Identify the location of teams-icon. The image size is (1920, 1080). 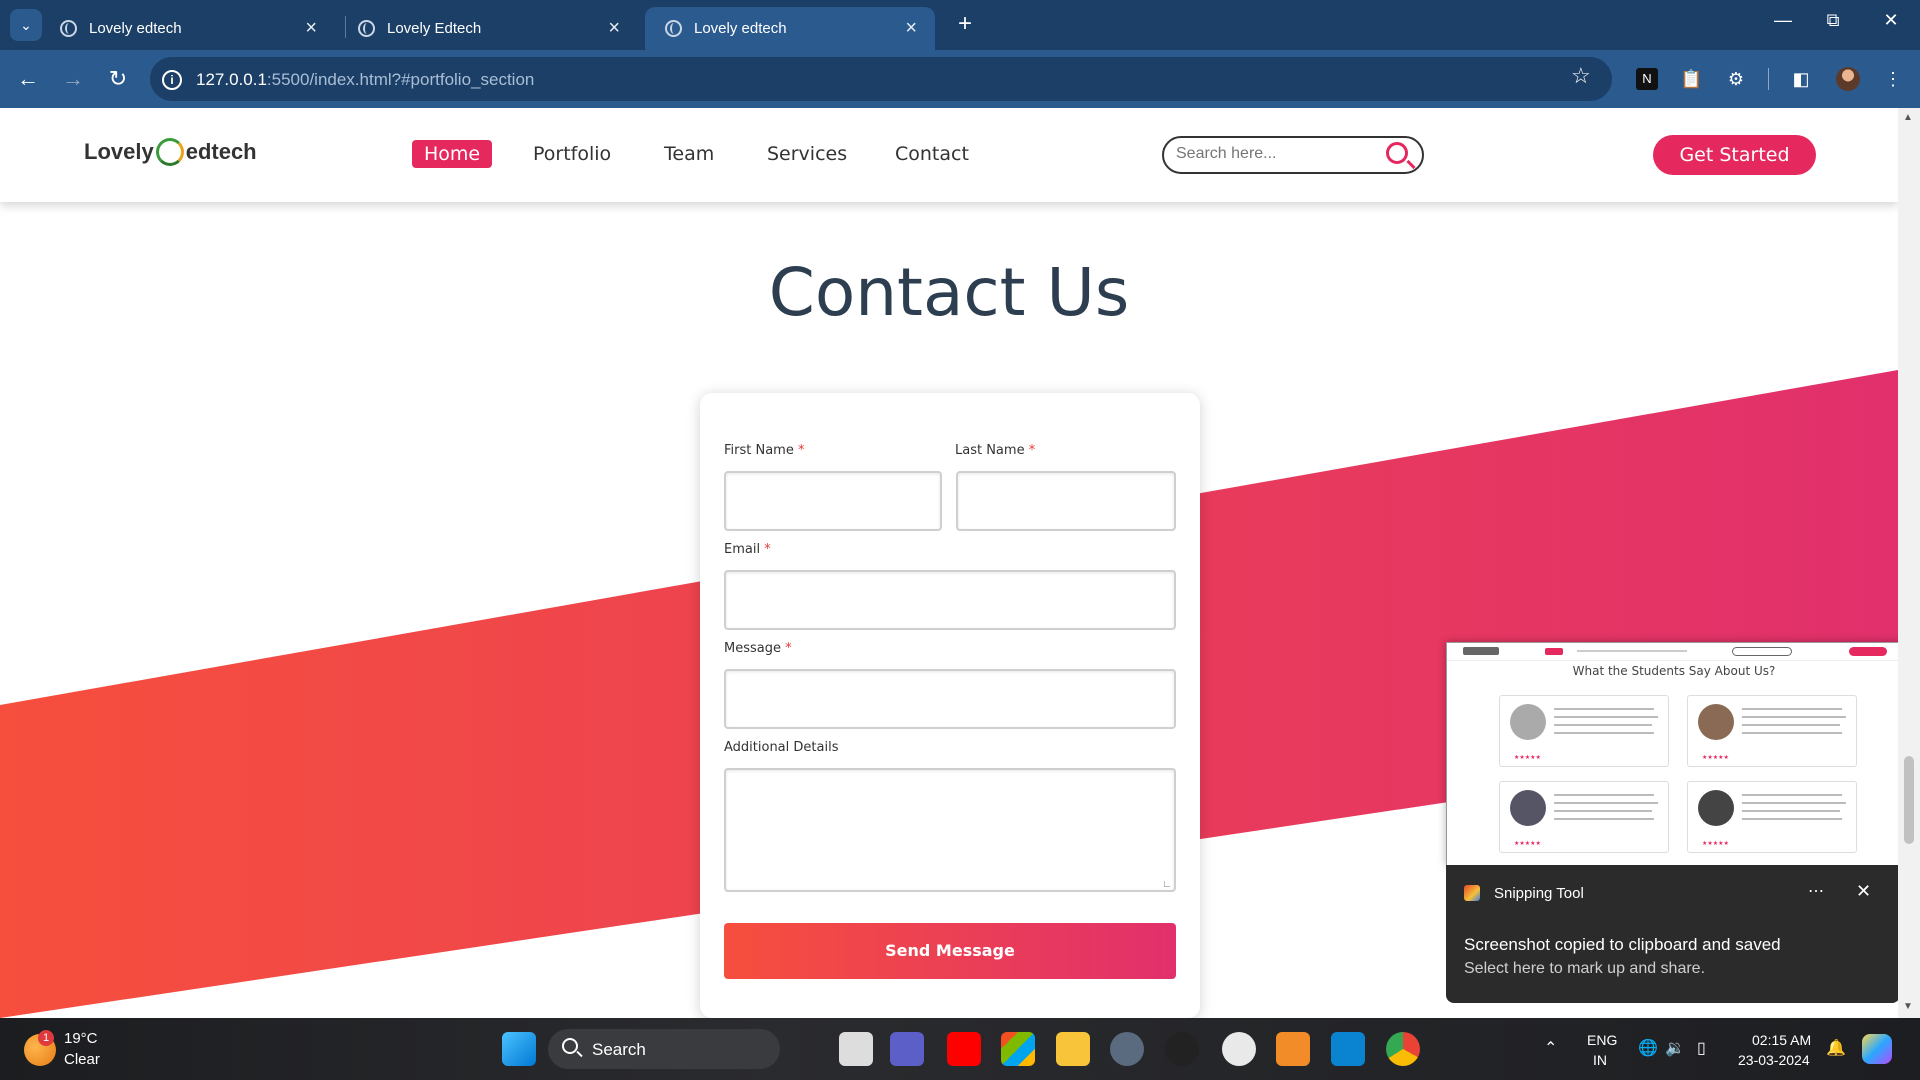
(907, 1049).